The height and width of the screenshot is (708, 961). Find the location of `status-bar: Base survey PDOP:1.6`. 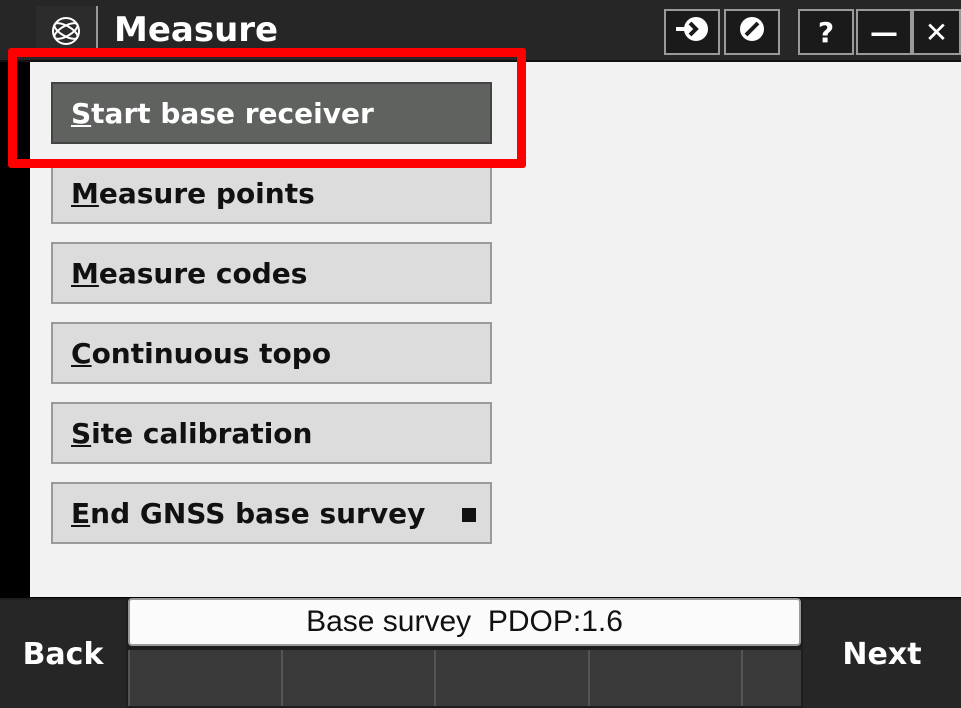

status-bar: Base survey PDOP:1.6 is located at coordinates (464, 622).